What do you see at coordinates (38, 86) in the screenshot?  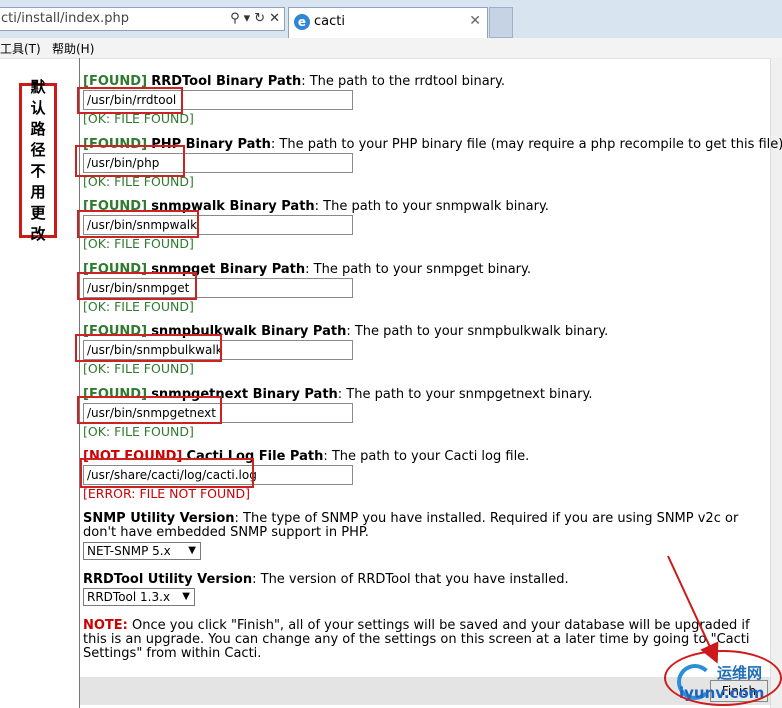 I see `annotation-char: 默` at bounding box center [38, 86].